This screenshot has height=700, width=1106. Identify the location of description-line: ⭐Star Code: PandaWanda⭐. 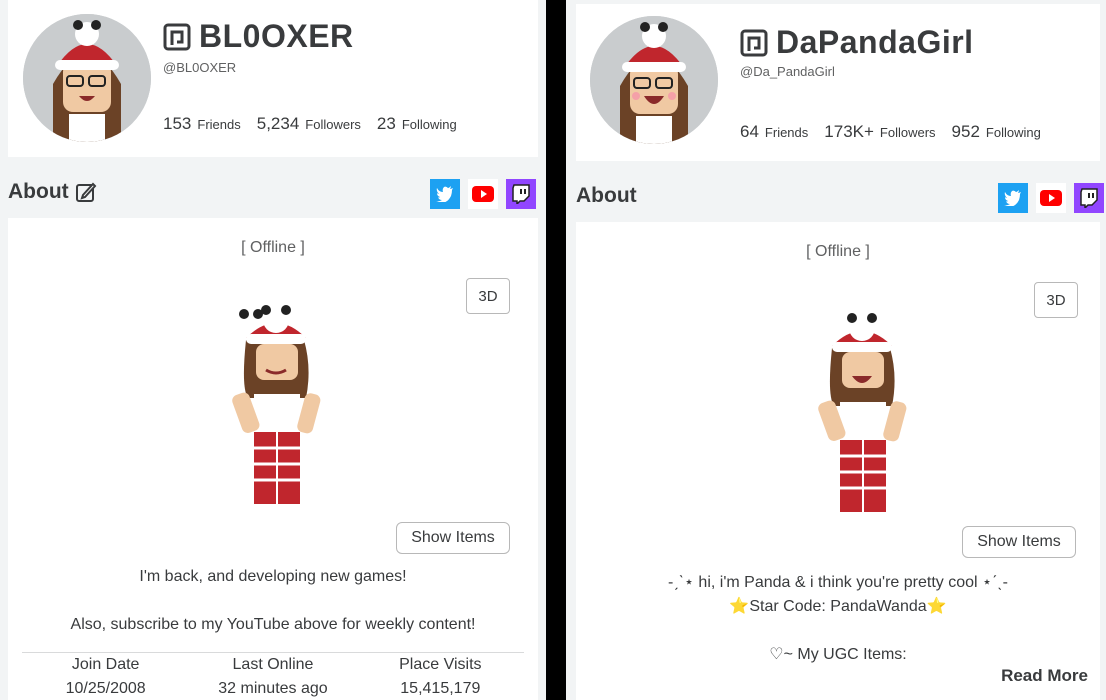
(838, 606).